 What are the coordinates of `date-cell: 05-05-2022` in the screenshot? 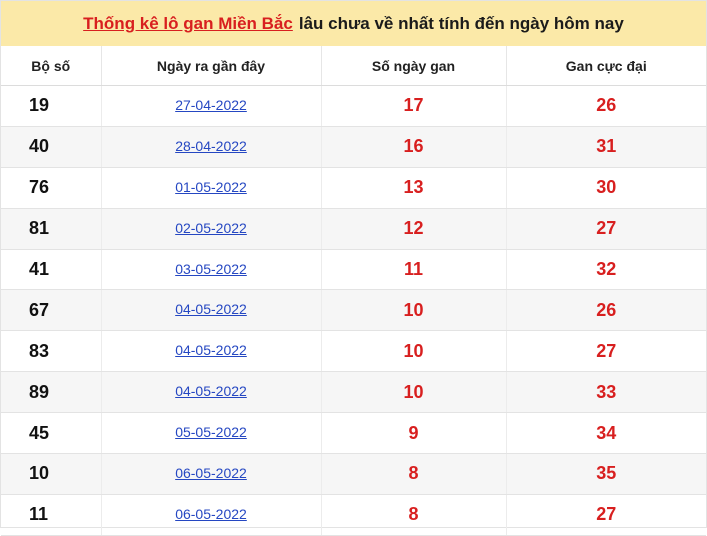 It's located at (211, 433).